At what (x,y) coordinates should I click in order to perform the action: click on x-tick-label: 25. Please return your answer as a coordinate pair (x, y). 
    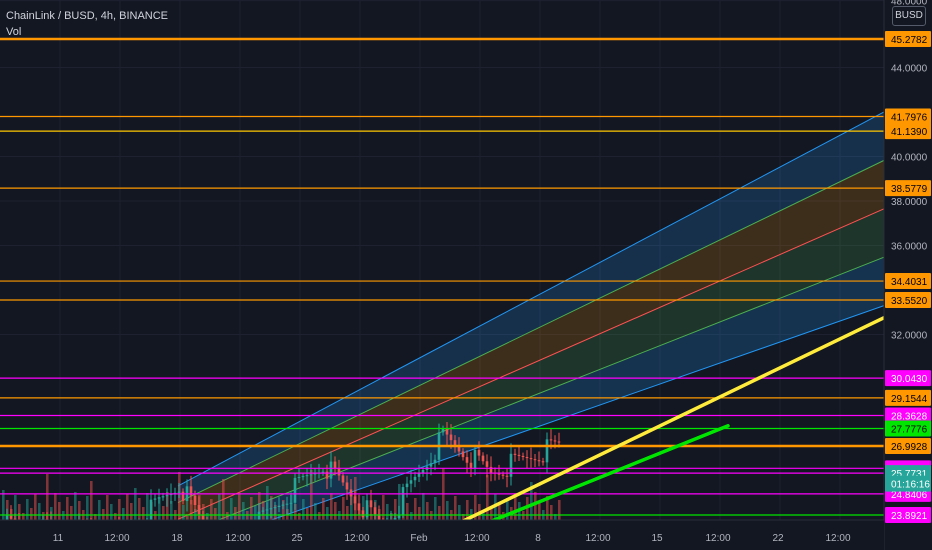
    Looking at the image, I should click on (297, 538).